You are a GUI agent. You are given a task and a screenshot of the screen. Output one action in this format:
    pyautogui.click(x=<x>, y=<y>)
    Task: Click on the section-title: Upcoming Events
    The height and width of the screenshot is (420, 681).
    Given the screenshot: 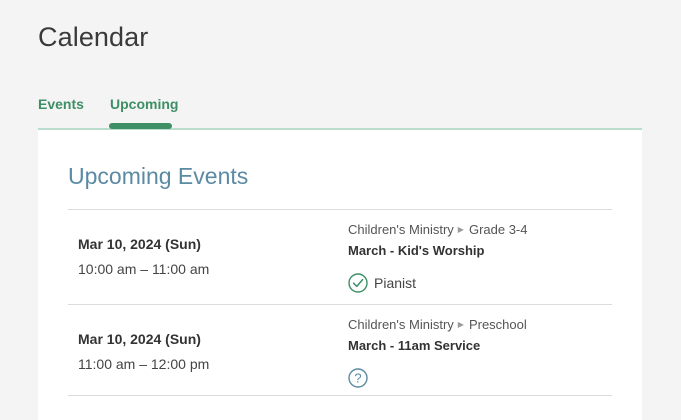 What is the action you would take?
    pyautogui.click(x=158, y=176)
    